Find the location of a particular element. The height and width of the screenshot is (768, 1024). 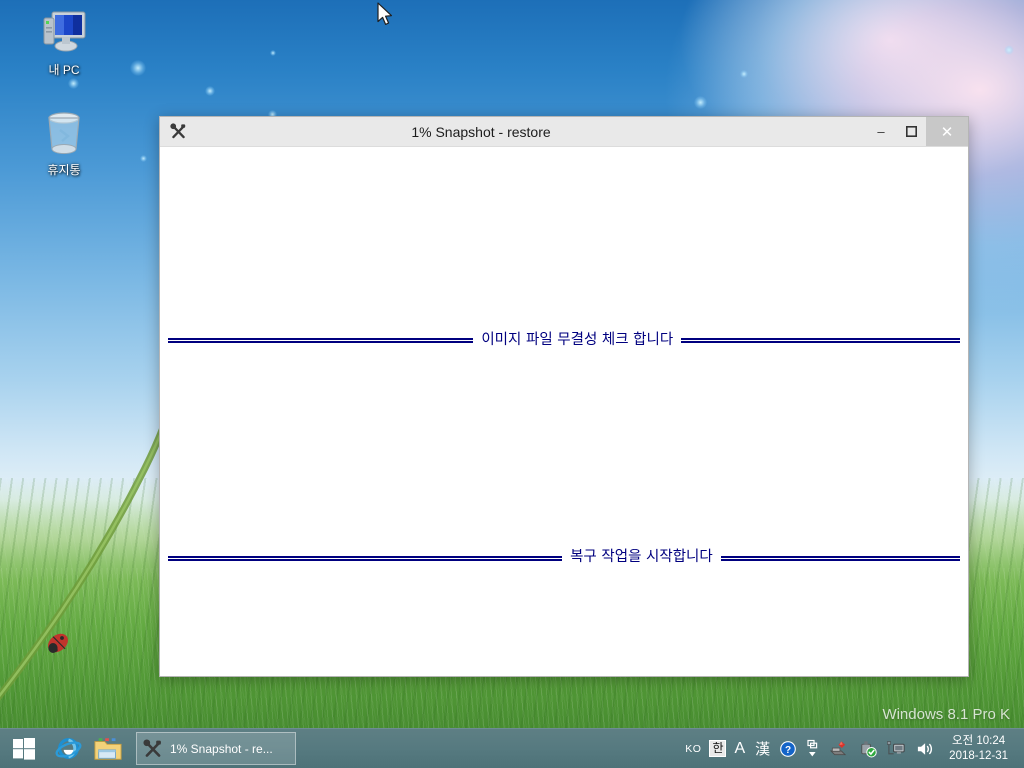

windows-logo-icon is located at coordinates (24, 748).